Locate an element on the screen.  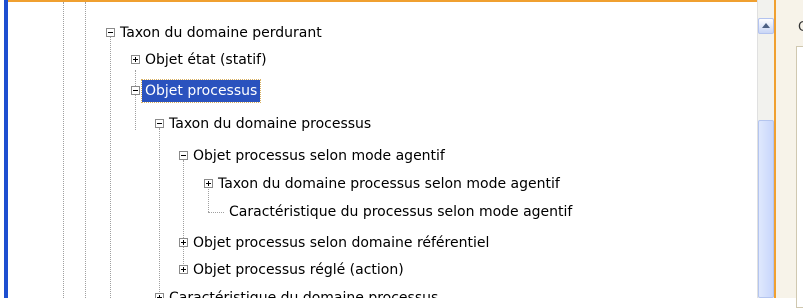
right-panel: C is located at coordinates (788, 154).